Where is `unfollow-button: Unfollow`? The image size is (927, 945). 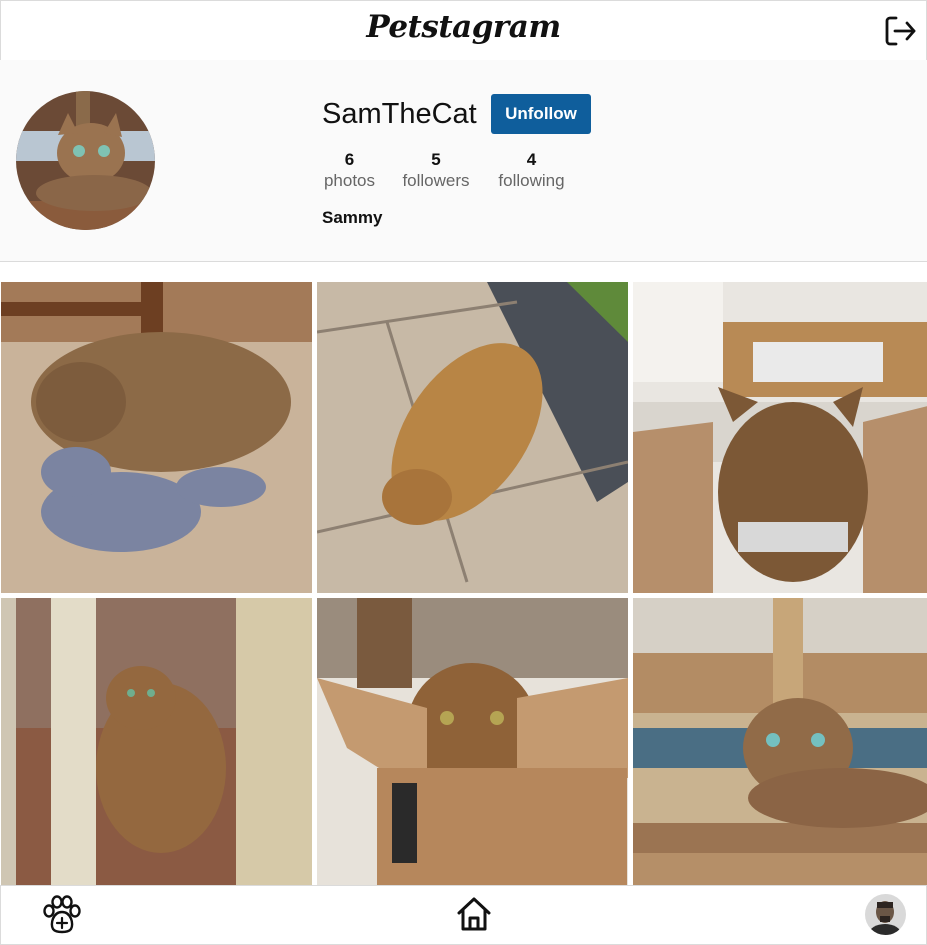 unfollow-button: Unfollow is located at coordinates (541, 114).